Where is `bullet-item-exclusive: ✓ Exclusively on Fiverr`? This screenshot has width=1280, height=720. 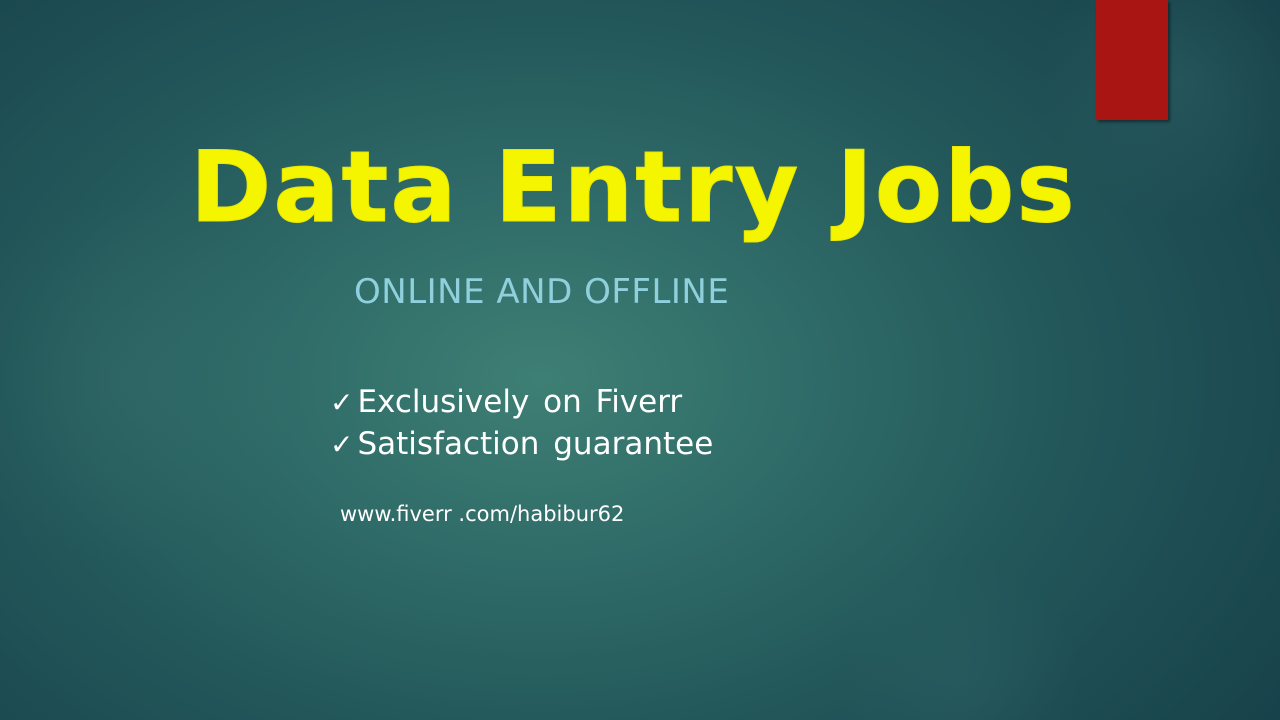 bullet-item-exclusive: ✓ Exclusively on Fiverr is located at coordinates (521, 405).